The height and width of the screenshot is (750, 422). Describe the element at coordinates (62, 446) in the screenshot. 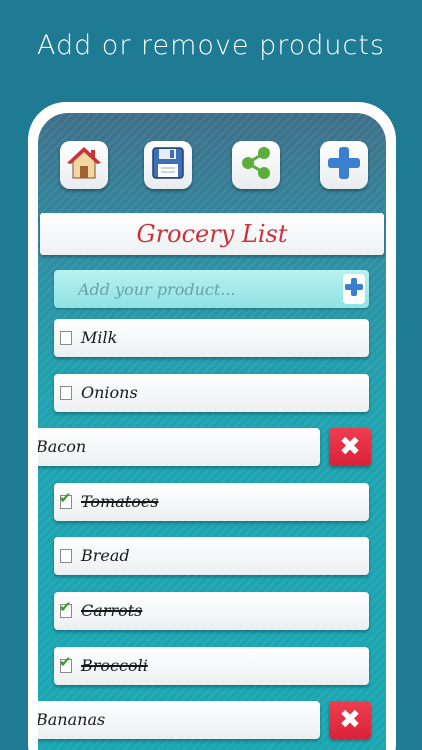

I see `list-item-label: Bacon` at that location.